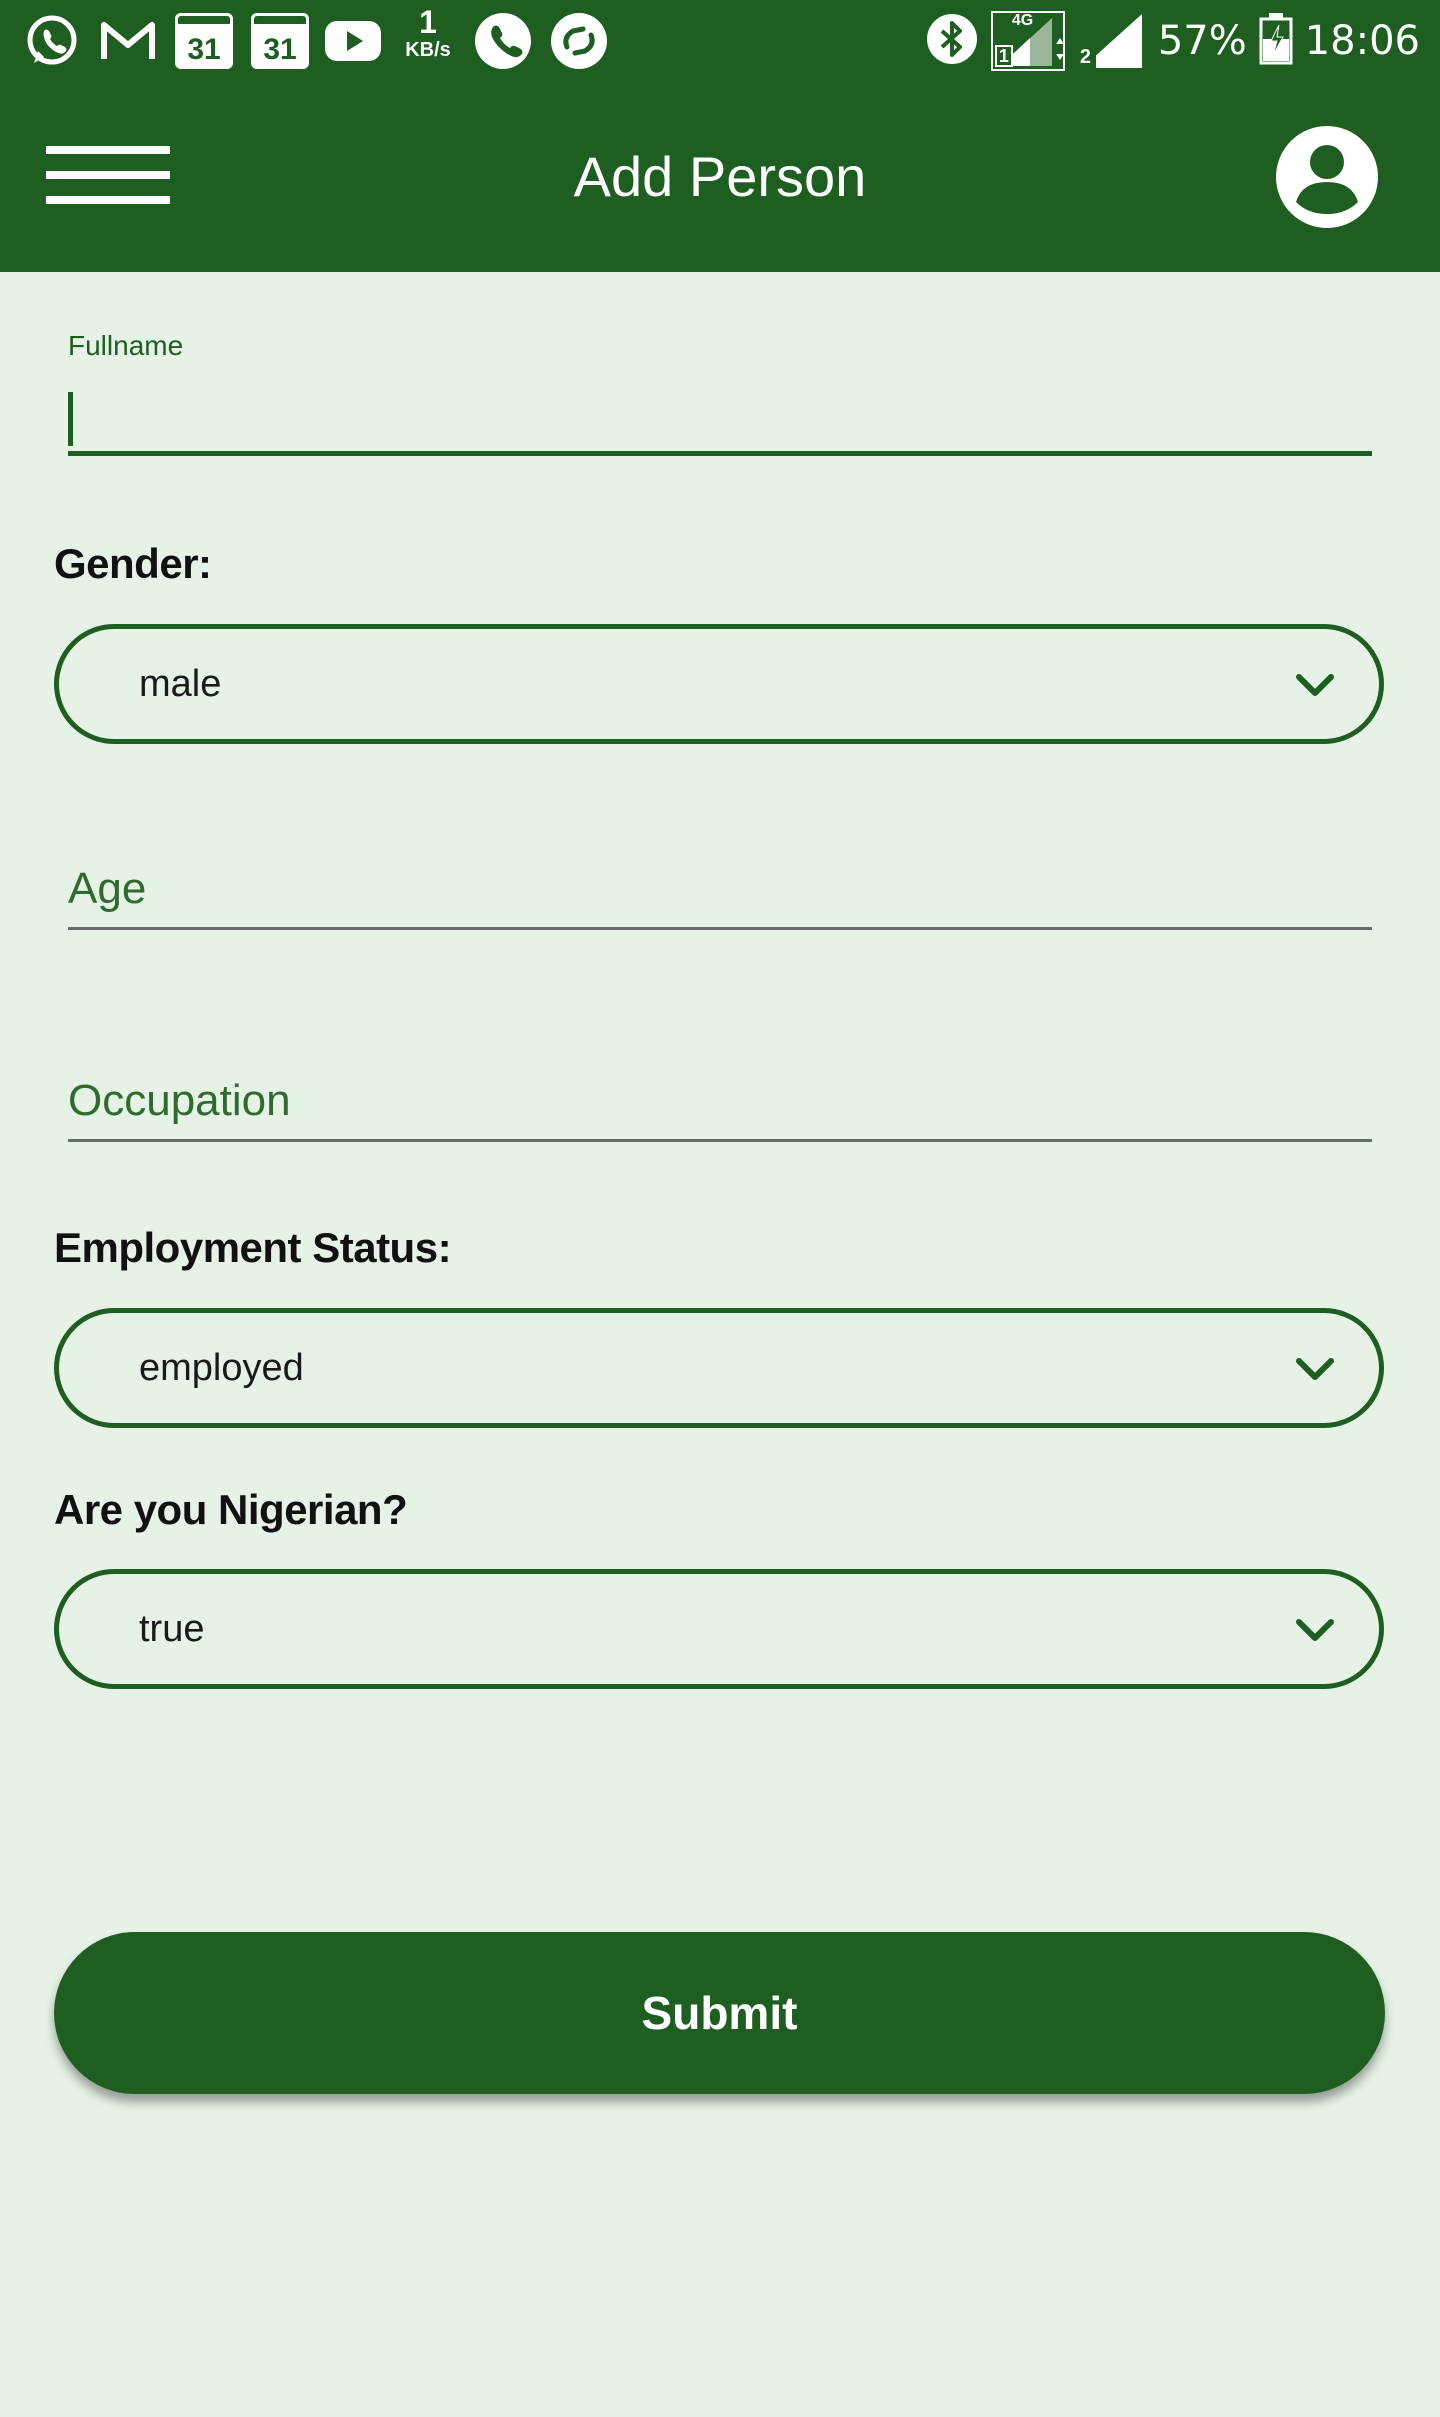 The height and width of the screenshot is (2417, 1440). Describe the element at coordinates (128, 41) in the screenshot. I see `gmail-icon` at that location.